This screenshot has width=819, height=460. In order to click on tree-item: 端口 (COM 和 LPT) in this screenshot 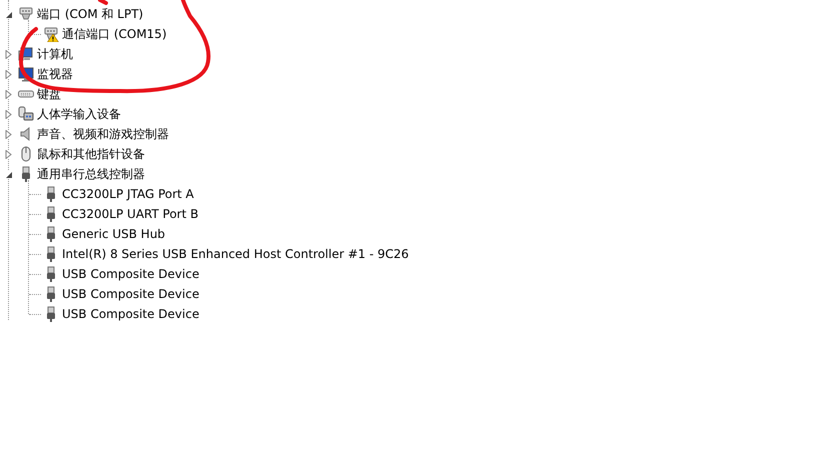, I will do `click(90, 14)`.